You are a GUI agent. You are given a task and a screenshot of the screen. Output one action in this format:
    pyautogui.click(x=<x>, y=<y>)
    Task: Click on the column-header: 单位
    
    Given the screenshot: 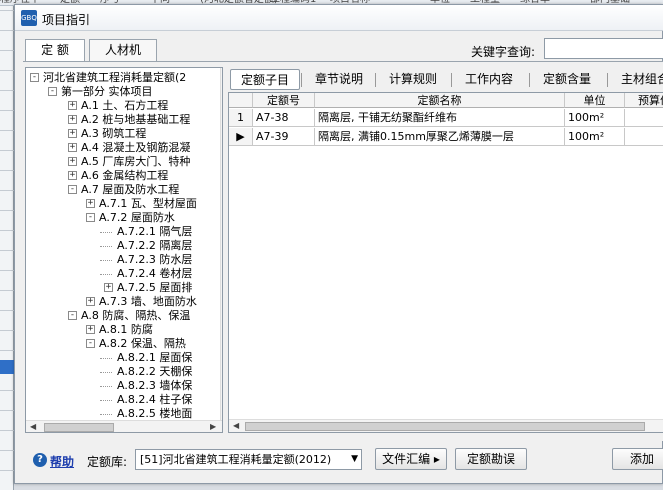 What is the action you would take?
    pyautogui.click(x=595, y=100)
    